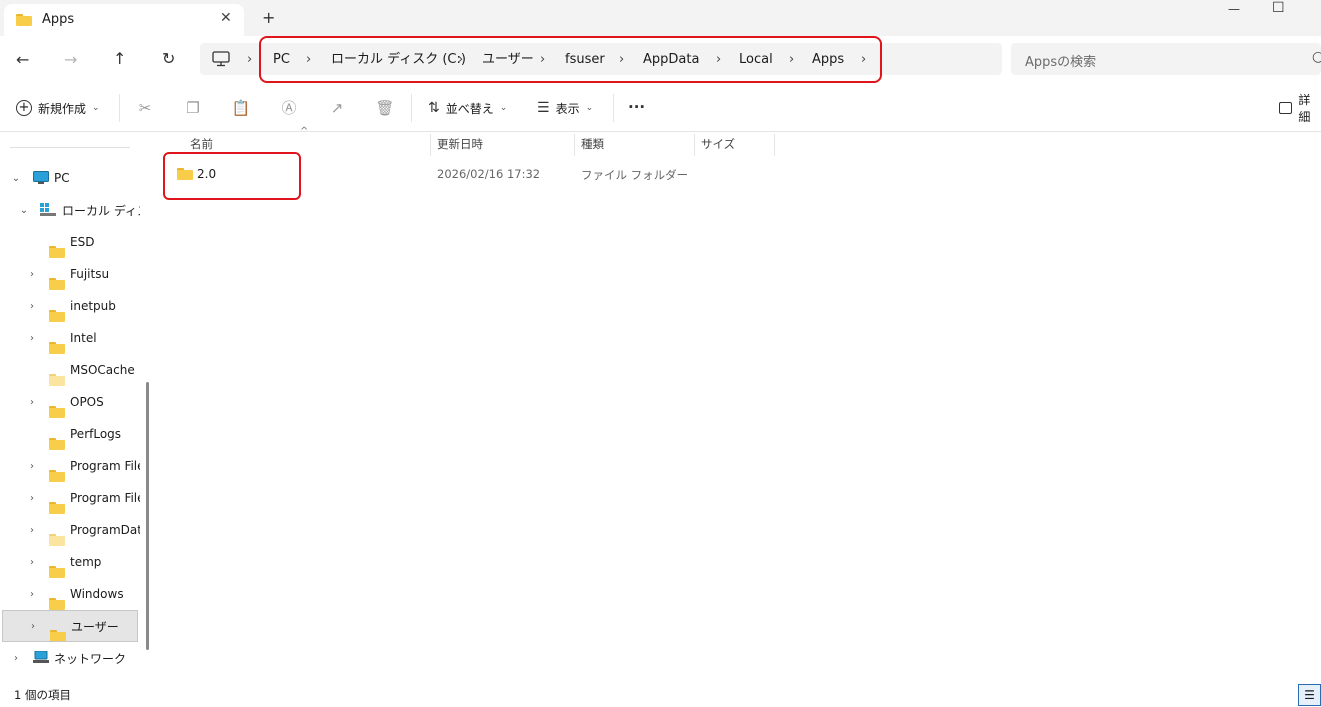  I want to click on nav-item-label: PC, so click(62, 178).